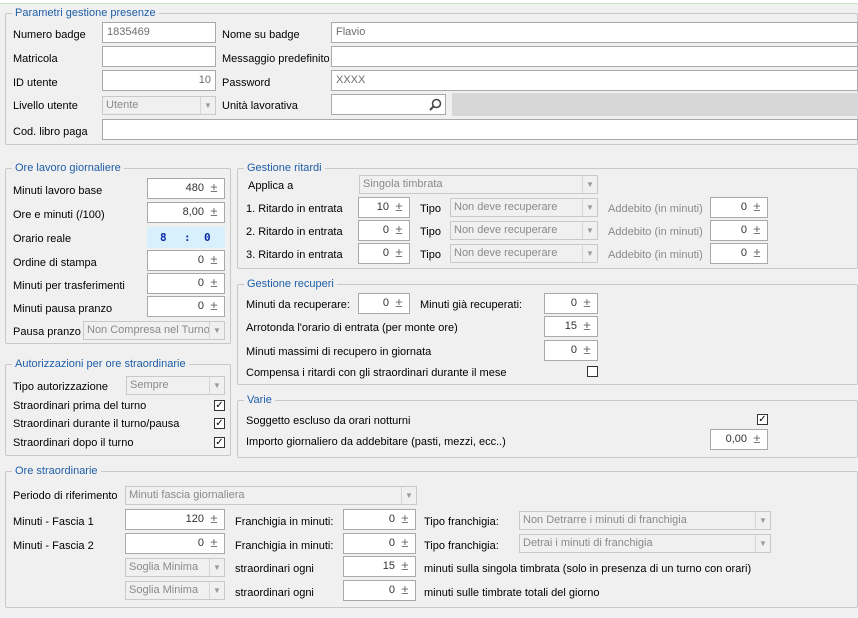 This screenshot has width=858, height=618. Describe the element at coordinates (384, 303) in the screenshot. I see `da-recuperare-stepper: 0 ±` at that location.